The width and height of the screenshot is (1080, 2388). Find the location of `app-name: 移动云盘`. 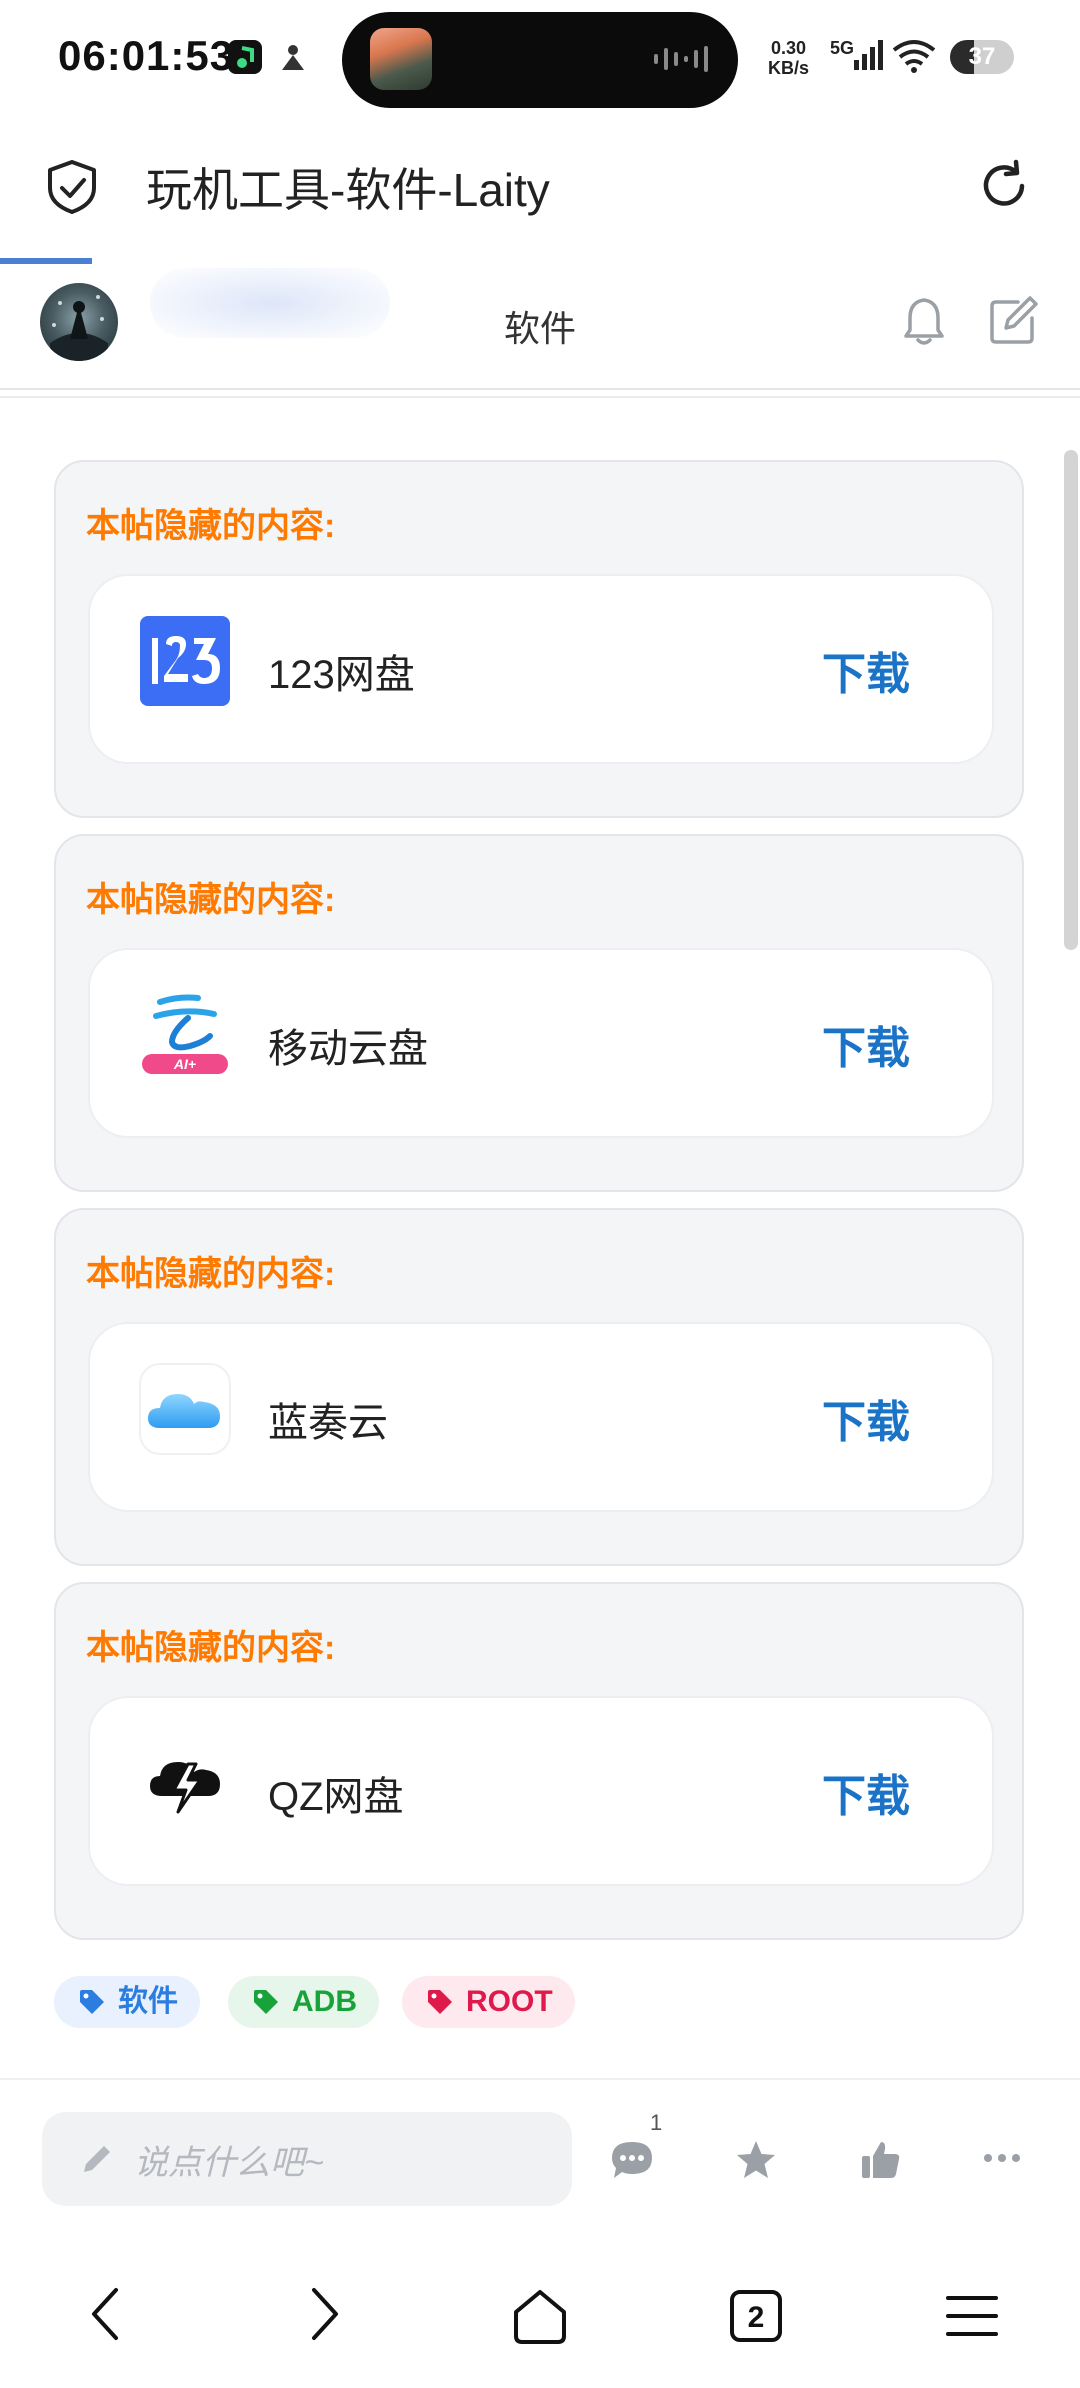

app-name: 移动云盘 is located at coordinates (348, 1049).